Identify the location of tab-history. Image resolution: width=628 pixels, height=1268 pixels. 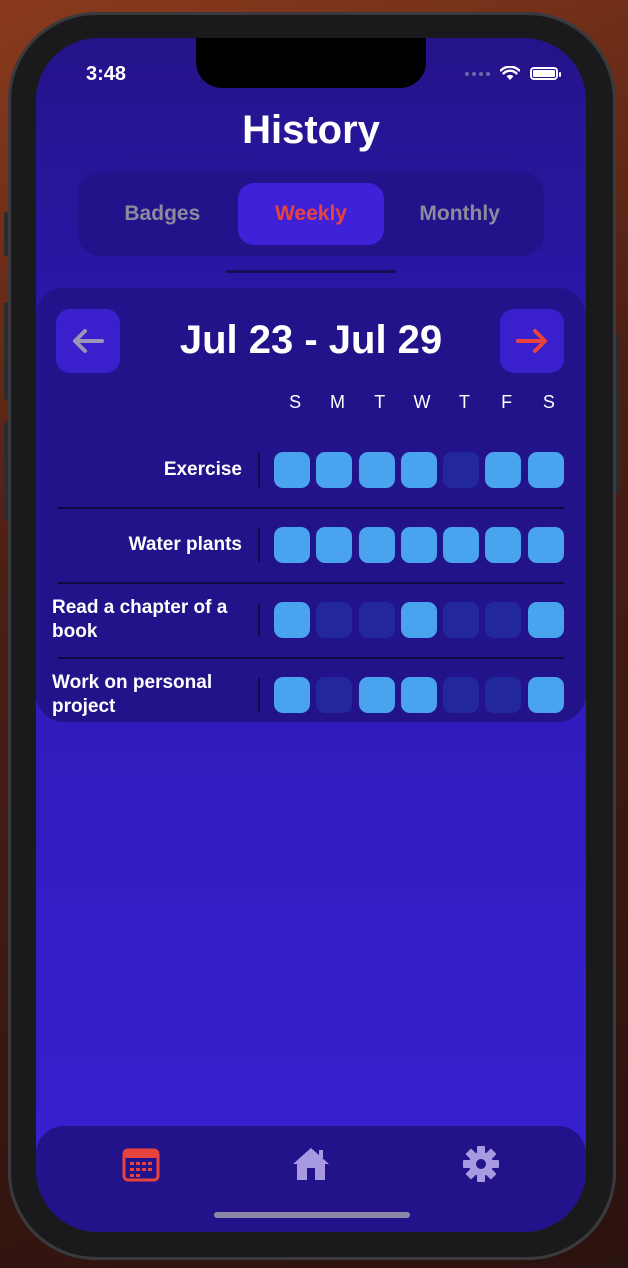
(141, 1164).